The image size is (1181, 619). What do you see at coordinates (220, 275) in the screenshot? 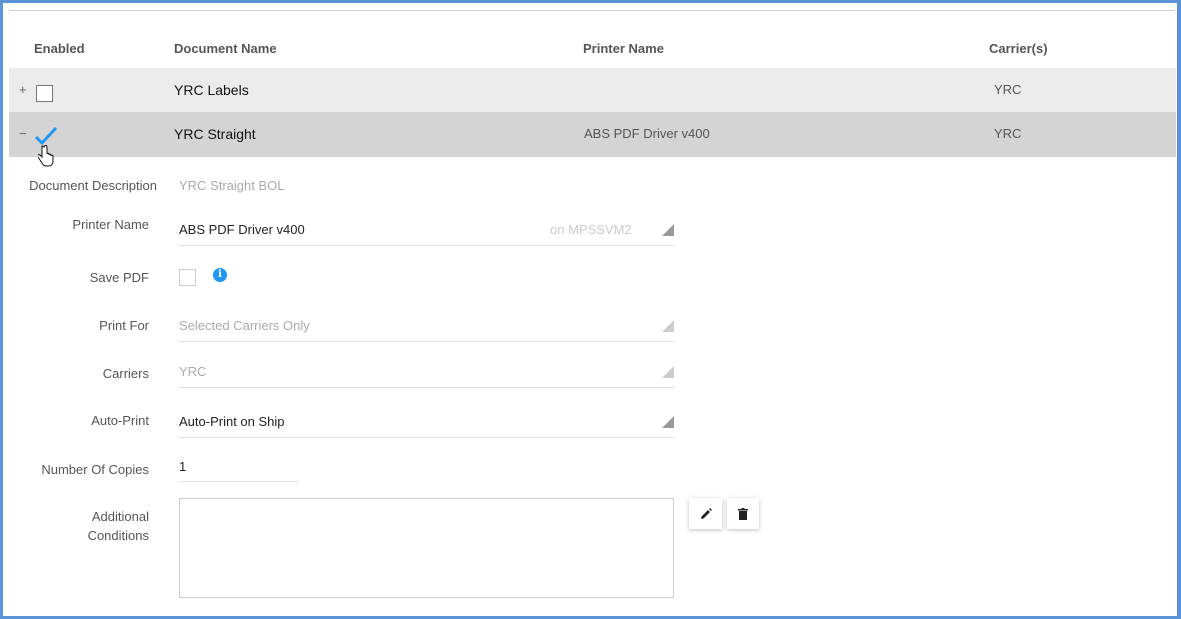
I see `info-icon: i` at bounding box center [220, 275].